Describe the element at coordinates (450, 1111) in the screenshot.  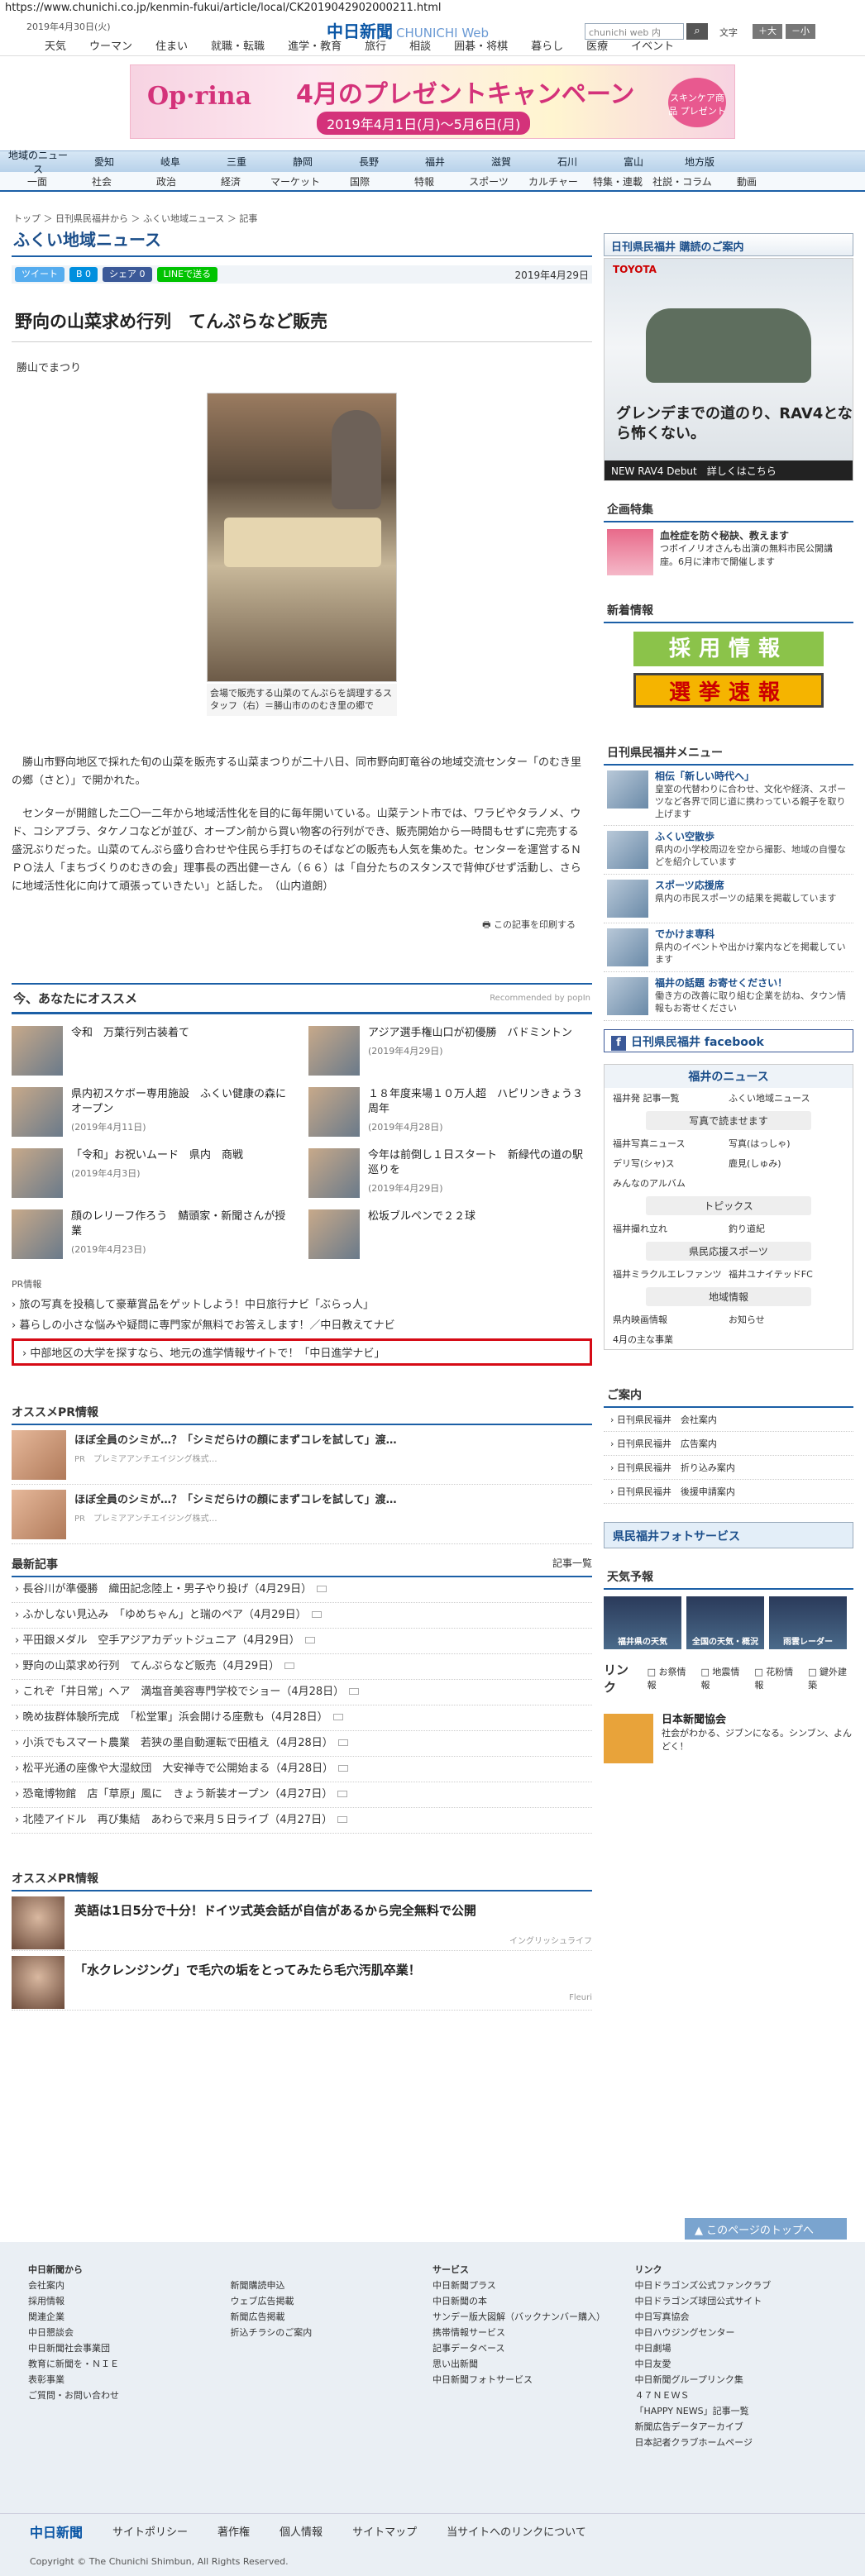
I see `recommend-item: １８年度来場１０万人超 ハピリンきょう３周年 (2019年4月28日)` at that location.